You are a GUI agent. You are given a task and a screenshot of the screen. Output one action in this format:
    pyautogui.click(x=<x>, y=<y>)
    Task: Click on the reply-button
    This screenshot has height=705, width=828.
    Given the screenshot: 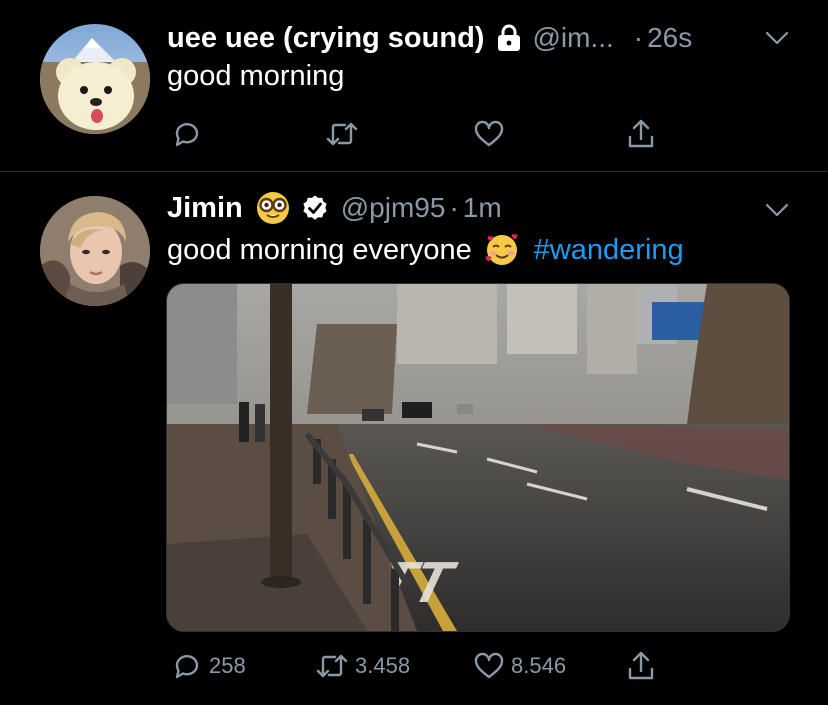 What is the action you would take?
    pyautogui.click(x=190, y=134)
    